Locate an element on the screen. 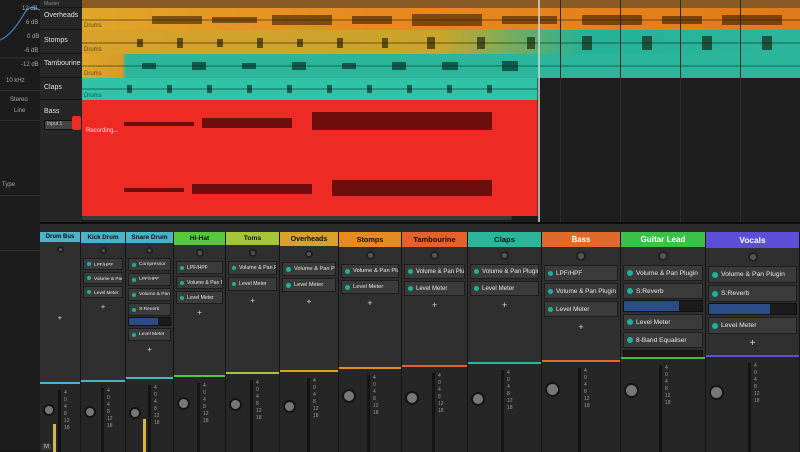 Image resolution: width=800 pixels, height=452 pixels. plugin-slot: 8-Band Equaliser is located at coordinates (663, 340).